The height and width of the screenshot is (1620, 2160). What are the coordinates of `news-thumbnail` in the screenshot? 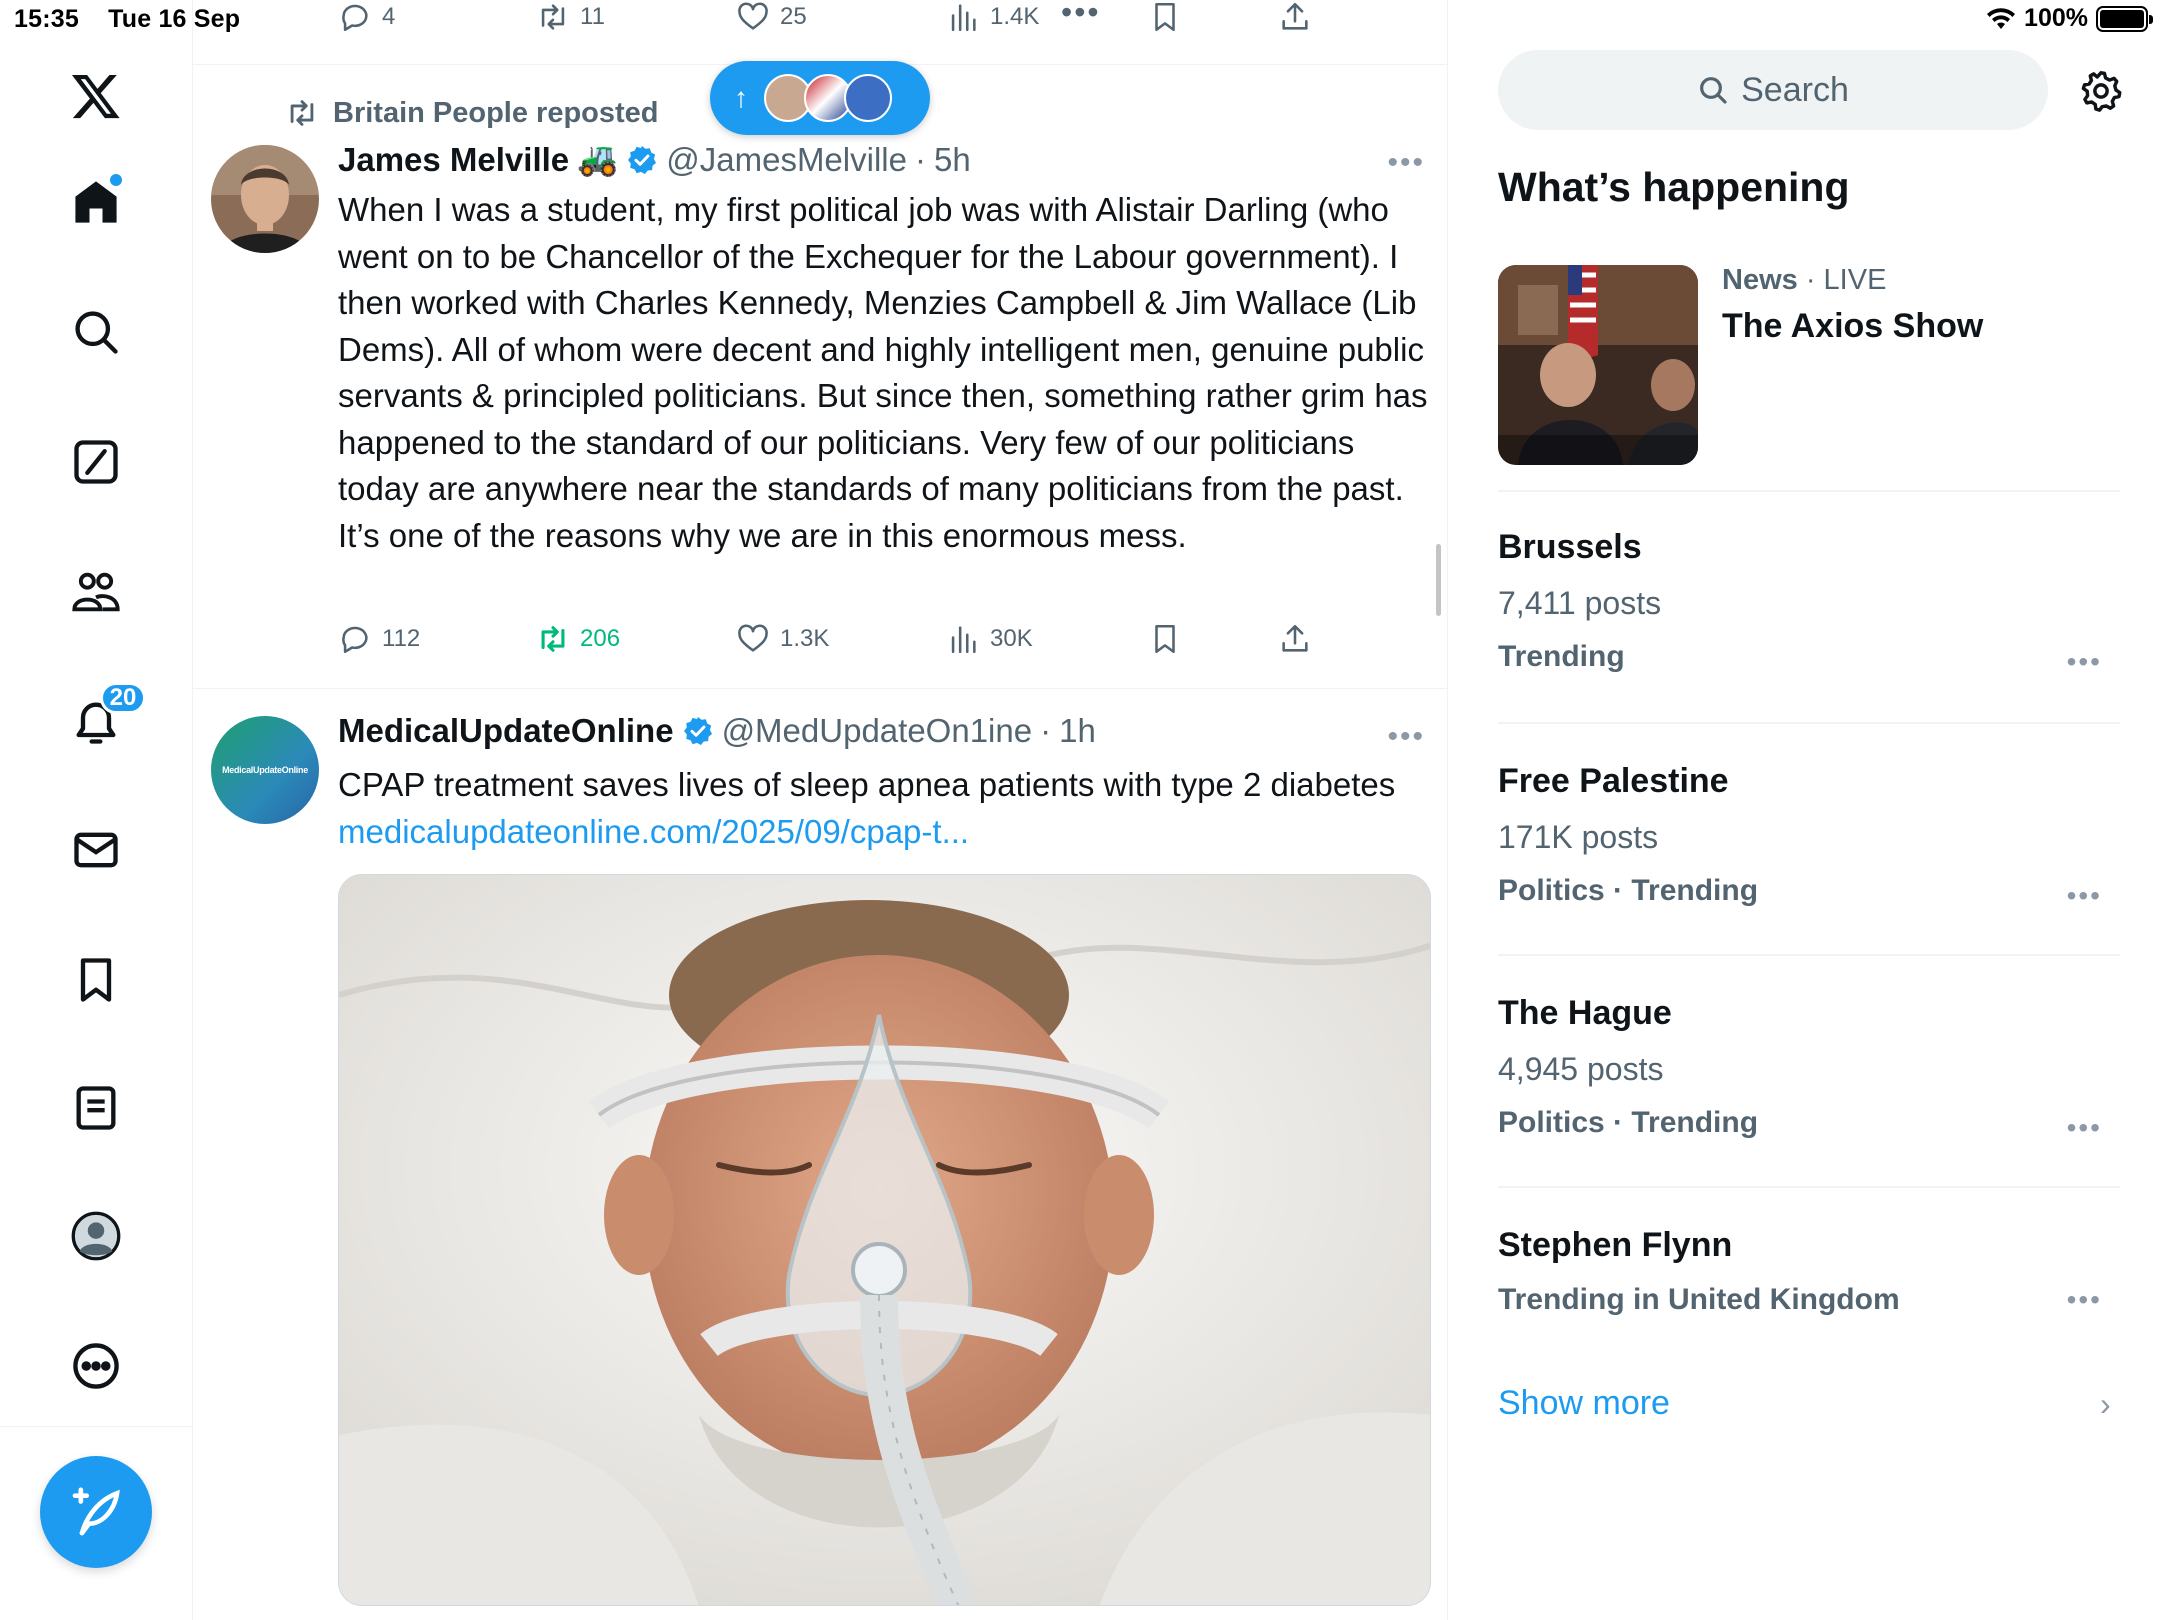 It's located at (1598, 365).